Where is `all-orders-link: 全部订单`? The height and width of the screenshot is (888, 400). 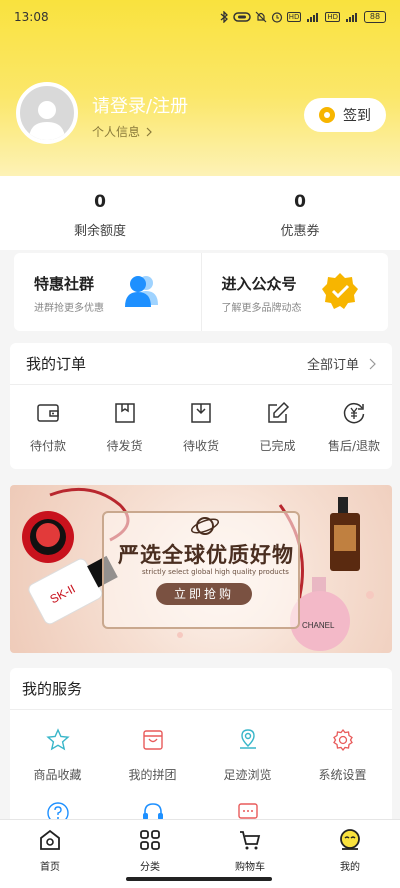 all-orders-link: 全部订单 is located at coordinates (341, 363).